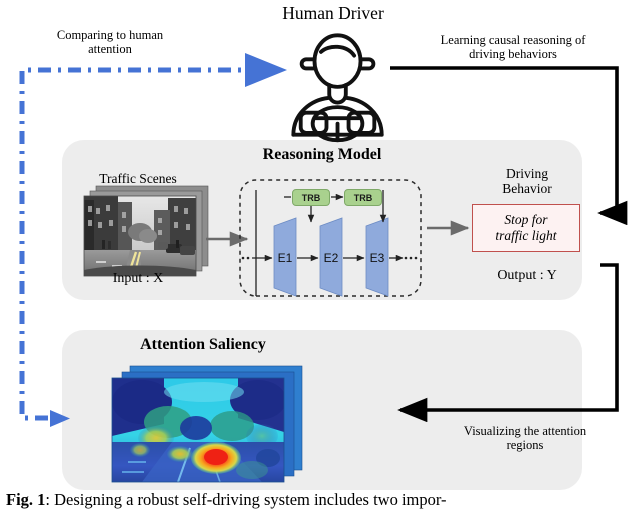 The height and width of the screenshot is (516, 640). I want to click on traffic-scenes-label: Traffic Scenes, so click(138, 178).